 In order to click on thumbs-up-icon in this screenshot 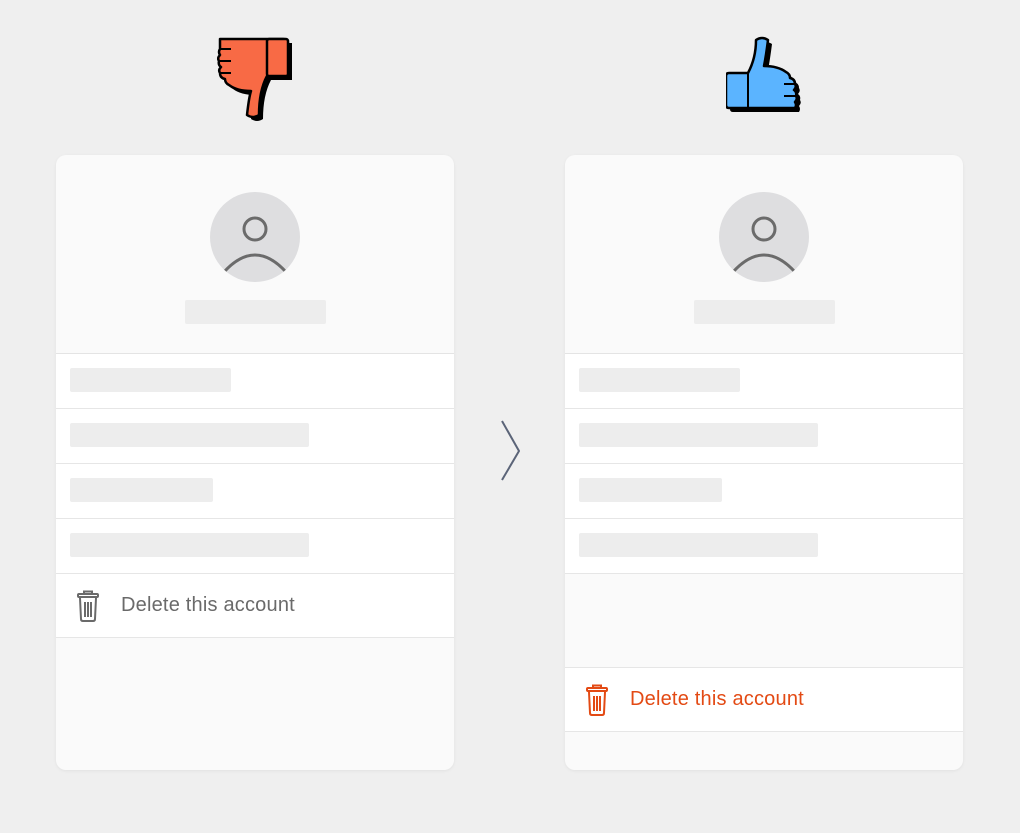, I will do `click(766, 82)`.